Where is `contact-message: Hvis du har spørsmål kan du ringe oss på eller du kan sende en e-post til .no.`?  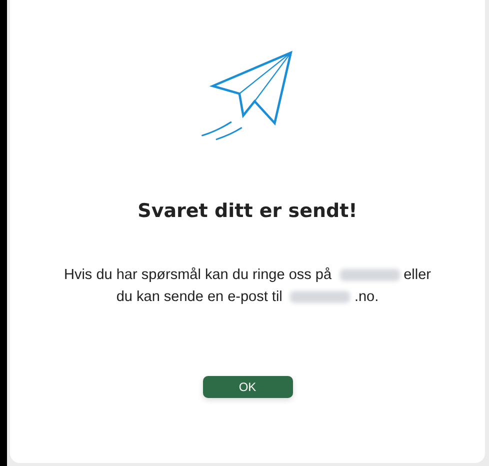 contact-message: Hvis du har spørsmål kan du ringe oss på eller du kan sende en e-post til .no. is located at coordinates (247, 286).